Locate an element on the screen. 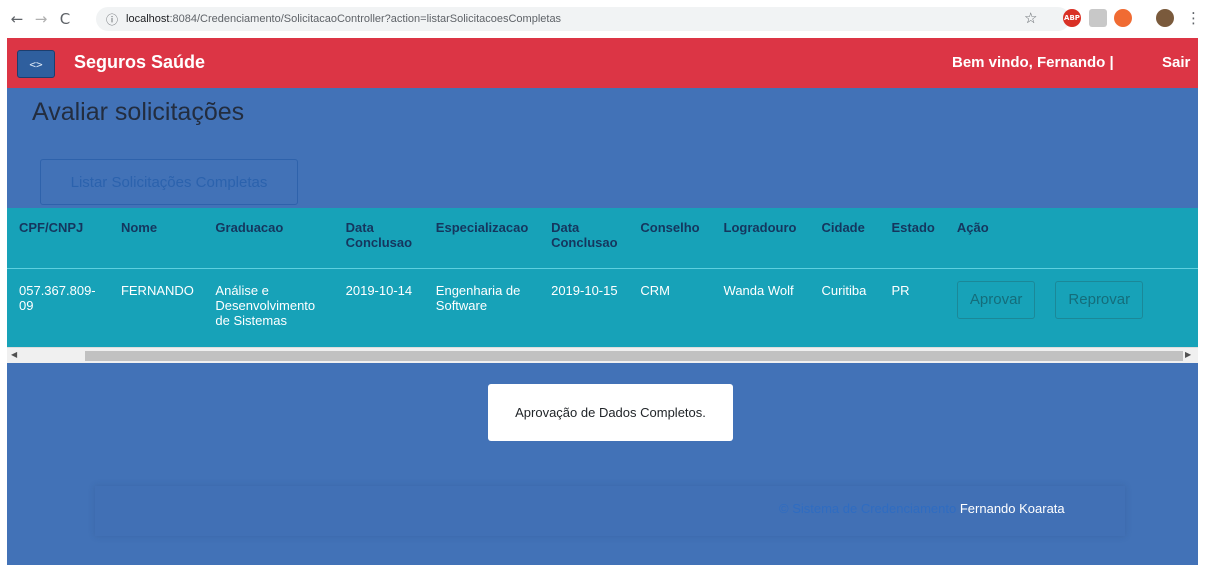  cell-data-conclusao-esp: 2019-10-15 is located at coordinates (584, 290).